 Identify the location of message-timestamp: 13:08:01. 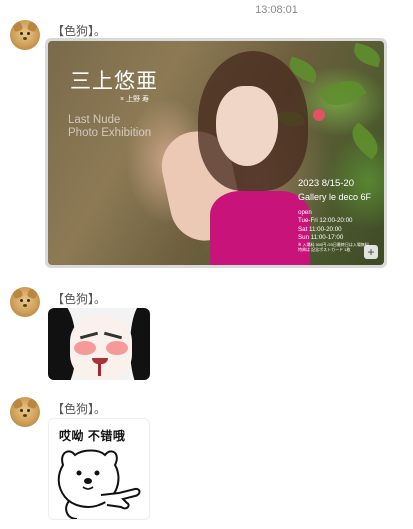
(276, 10).